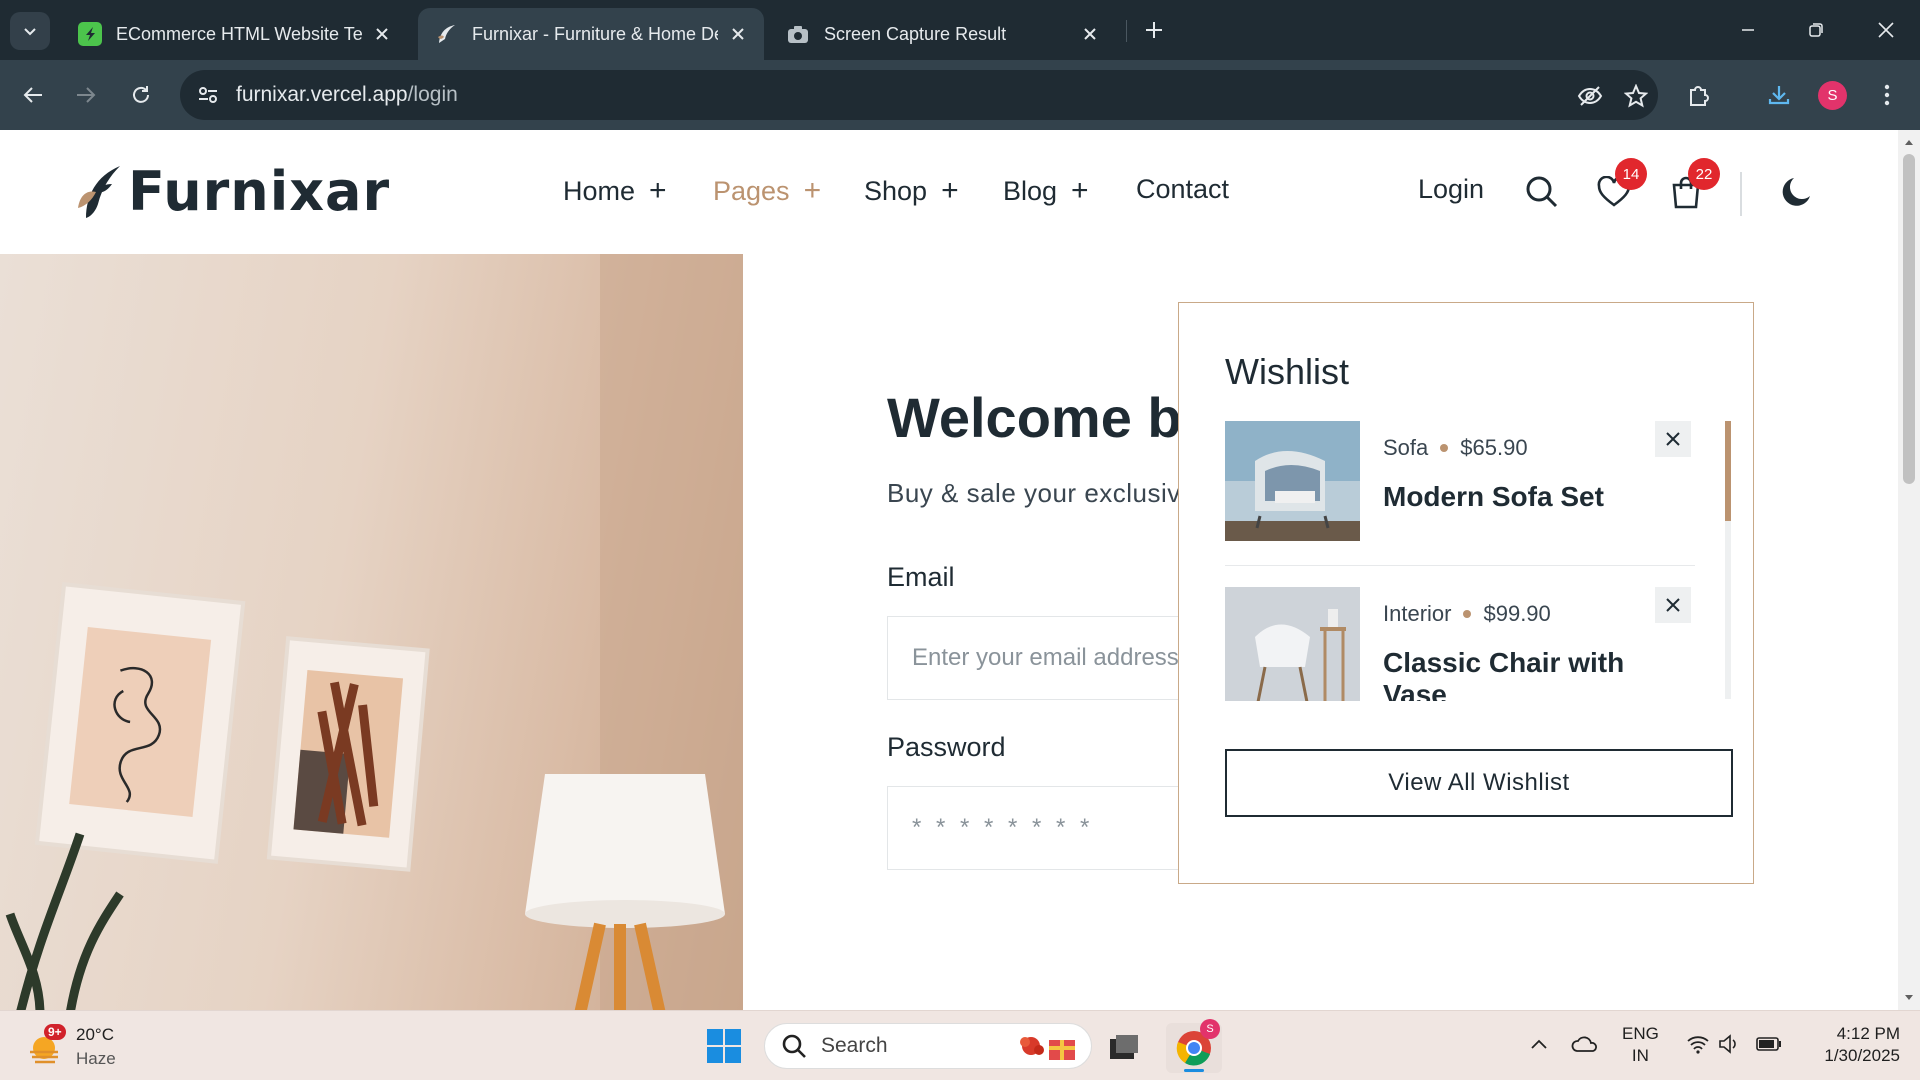 The height and width of the screenshot is (1080, 1920). Describe the element at coordinates (1730, 1044) in the screenshot. I see `volume-icon` at that location.